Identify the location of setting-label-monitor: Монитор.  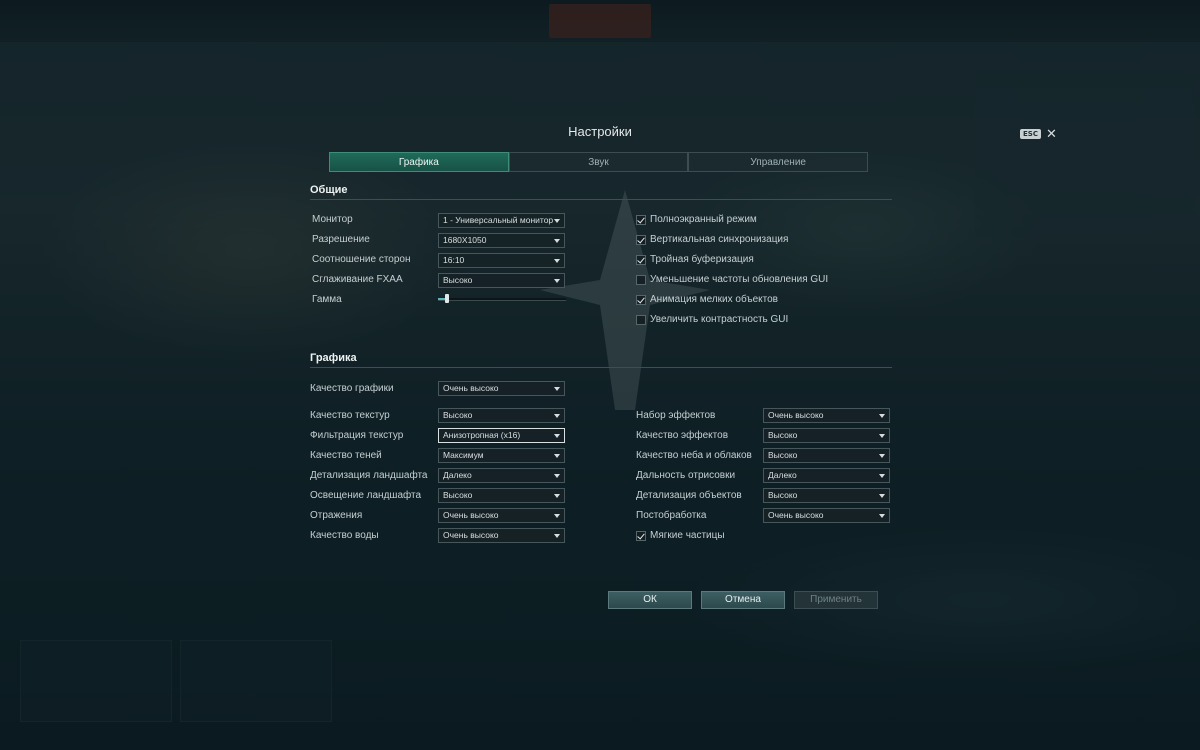
(332, 219).